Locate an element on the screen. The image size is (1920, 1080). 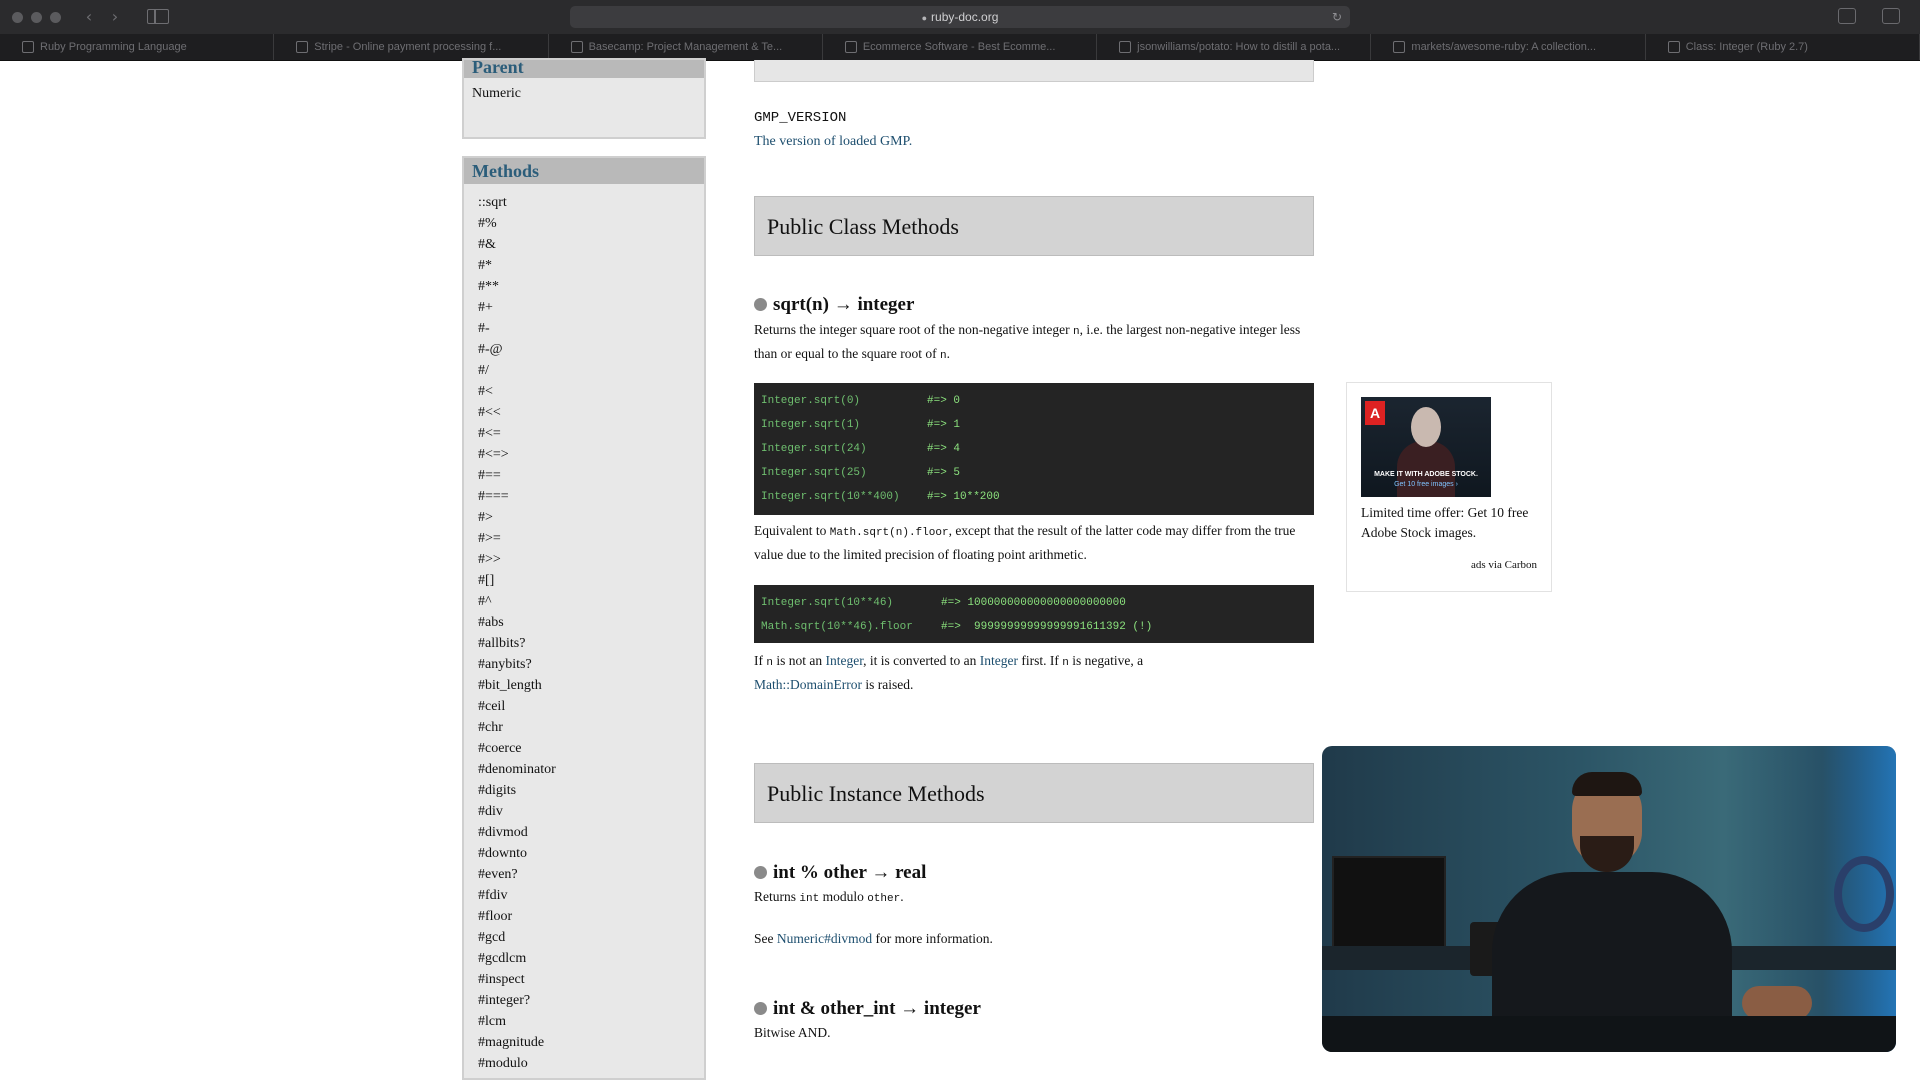
method-link: #lcm is located at coordinates (591, 1021).